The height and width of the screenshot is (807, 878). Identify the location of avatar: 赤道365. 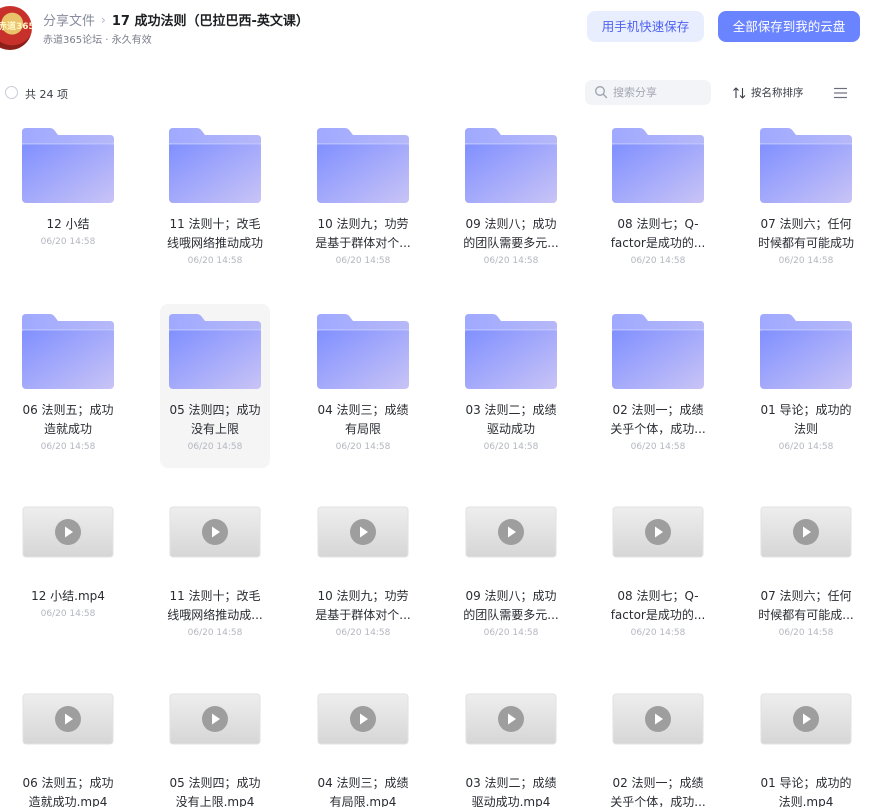
(16, 28).